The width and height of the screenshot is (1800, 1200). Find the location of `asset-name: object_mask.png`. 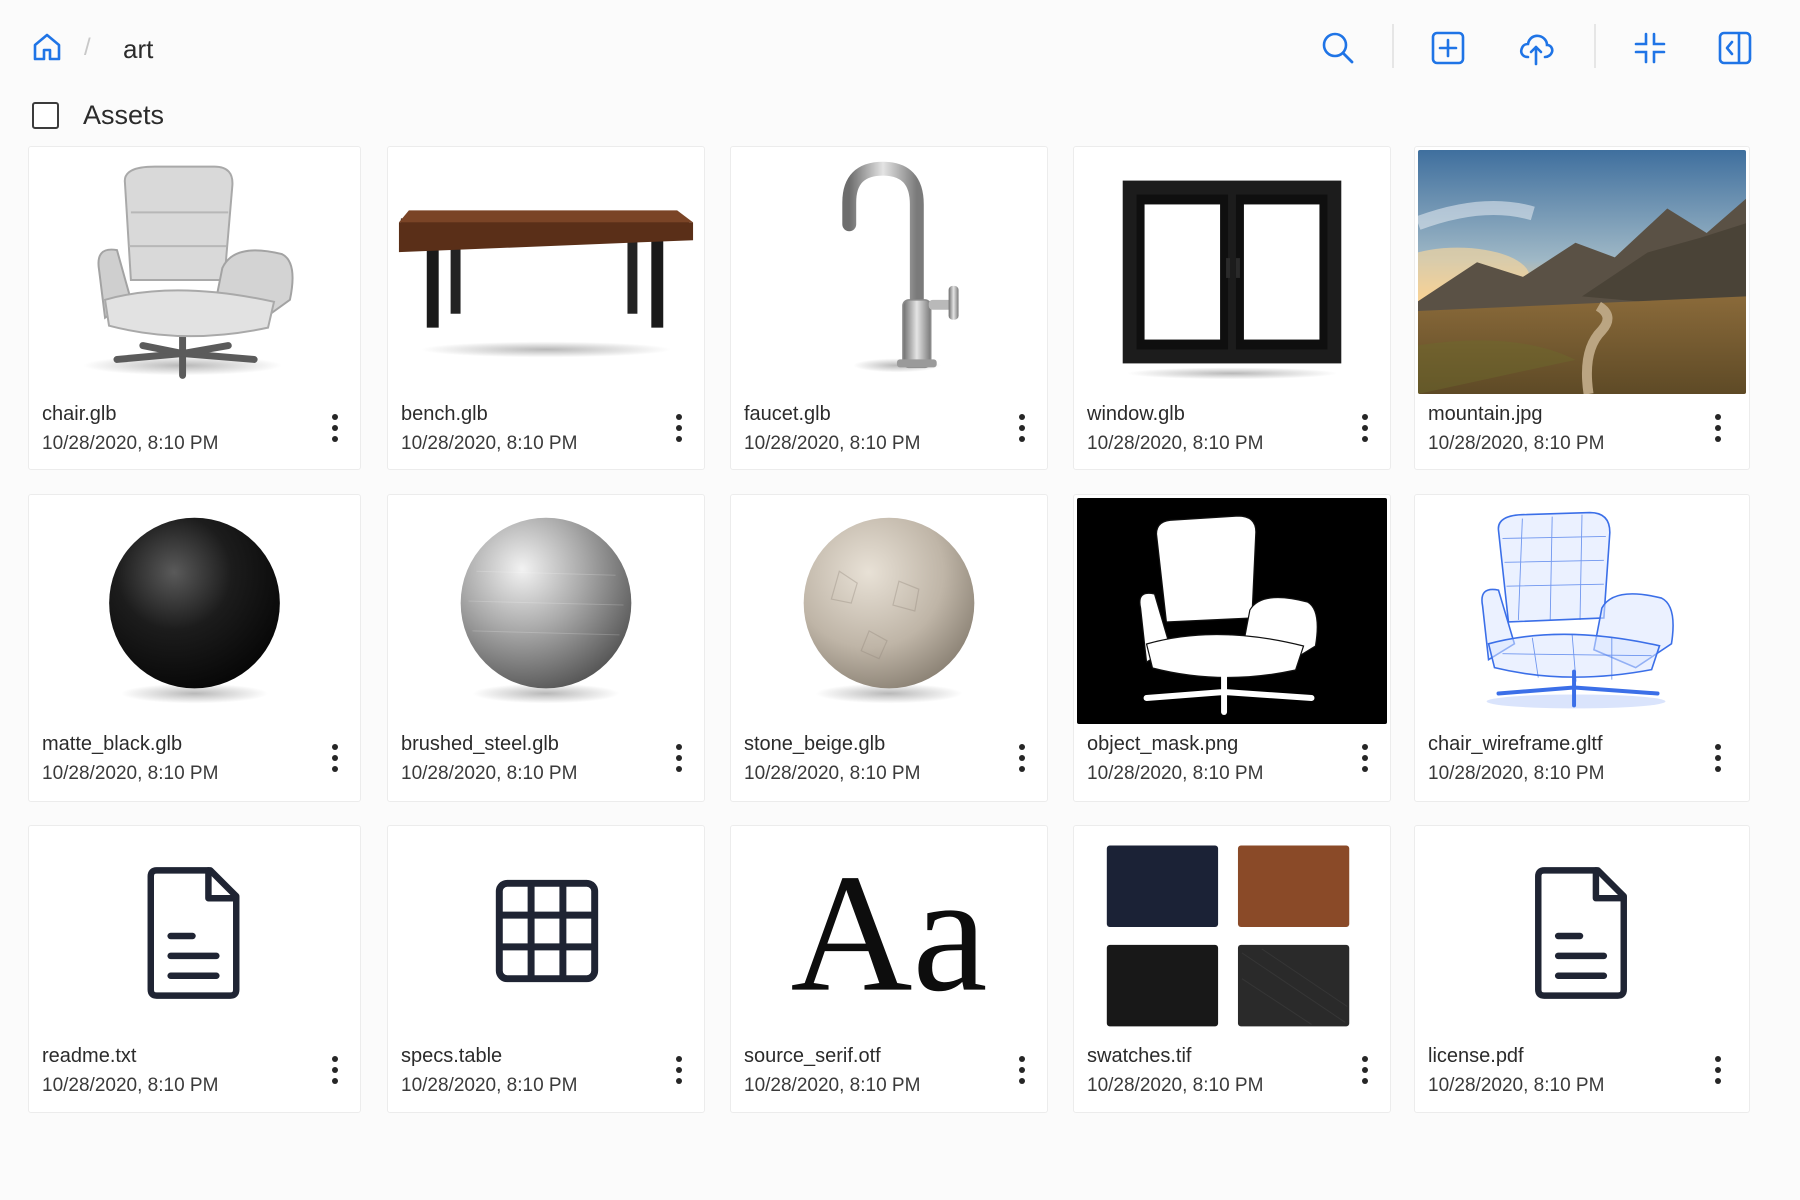

asset-name: object_mask.png is located at coordinates (1162, 744).